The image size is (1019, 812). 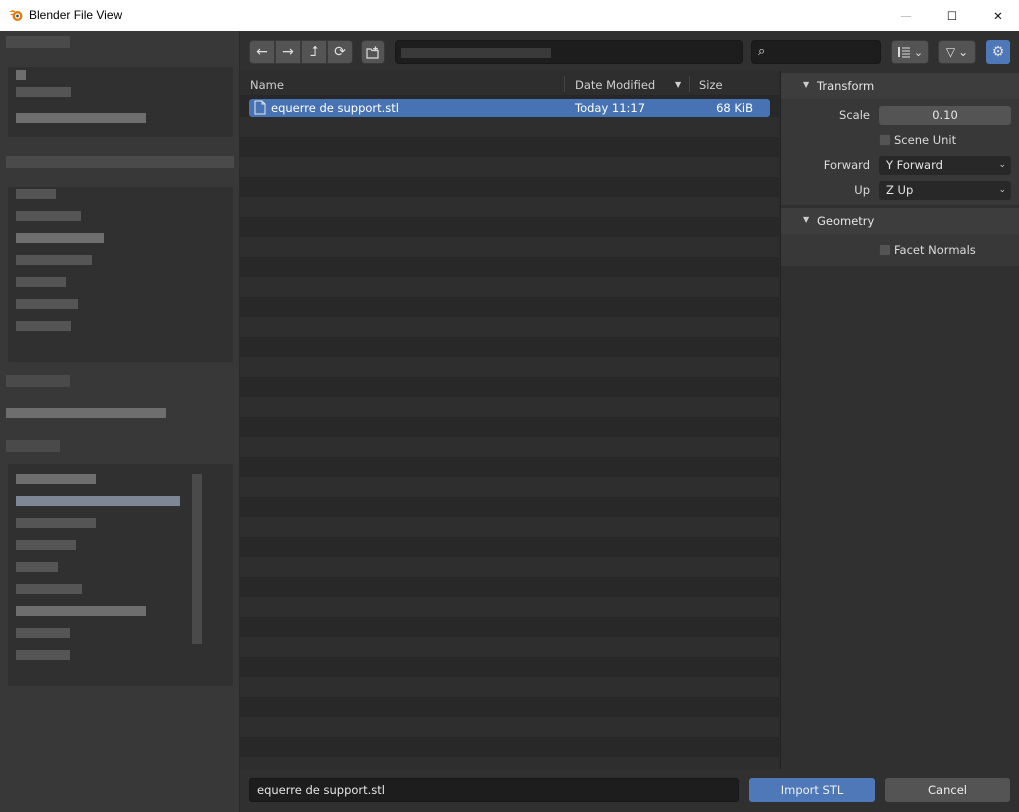 I want to click on geometry-section-body: Facet Normals, so click(x=900, y=250).